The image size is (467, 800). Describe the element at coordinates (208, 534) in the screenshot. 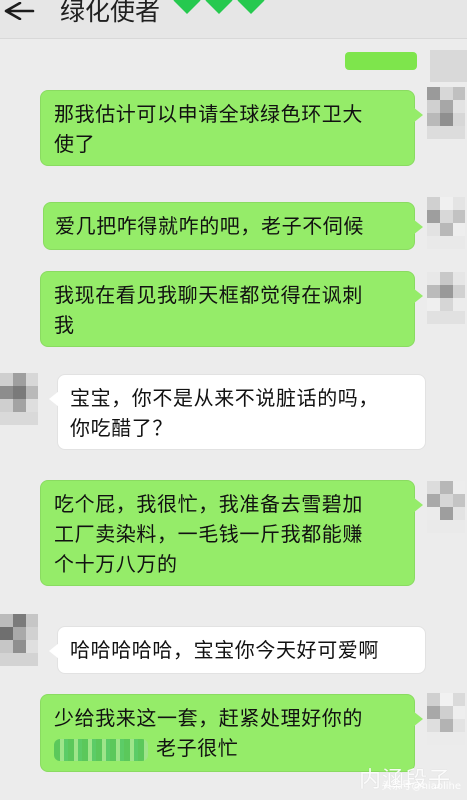

I see `message-line: 工厂卖染料，一毛钱一斤我都能赚` at that location.